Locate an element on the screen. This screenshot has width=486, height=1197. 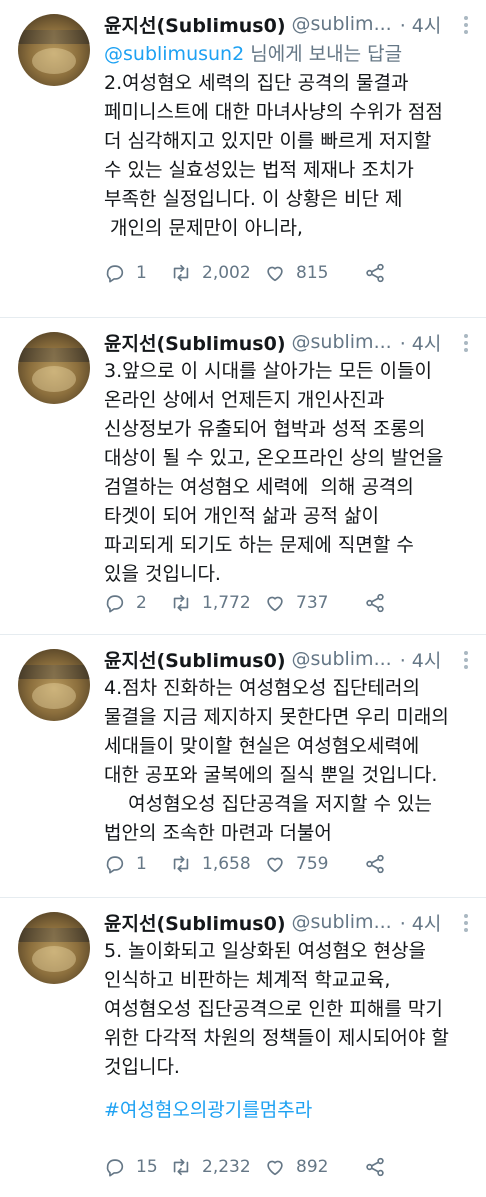
tweet-actions: 1 1,658 759 is located at coordinates (288, 864).